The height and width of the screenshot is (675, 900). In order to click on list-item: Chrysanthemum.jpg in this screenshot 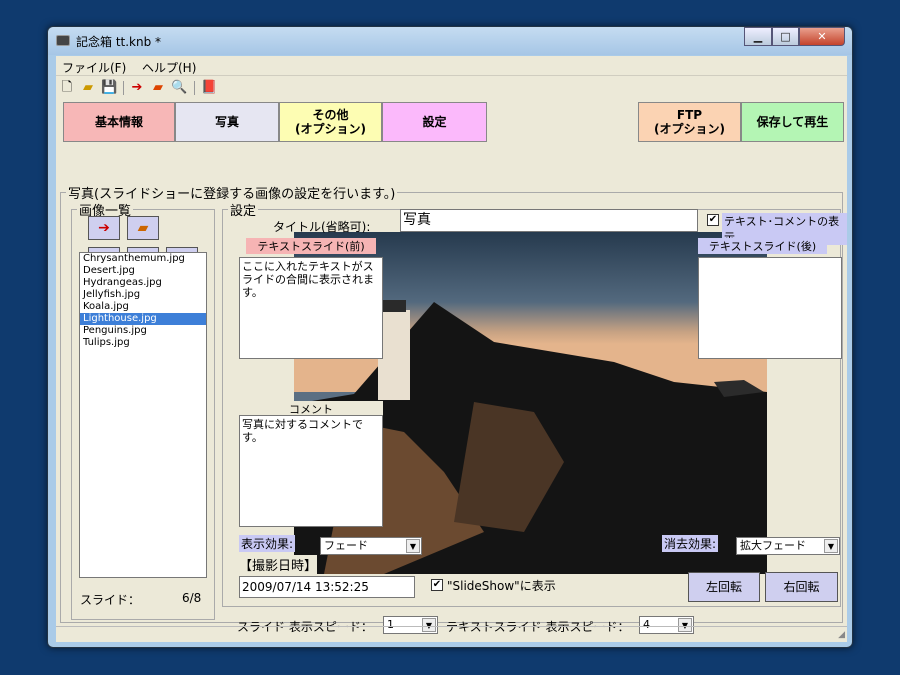, I will do `click(143, 259)`.